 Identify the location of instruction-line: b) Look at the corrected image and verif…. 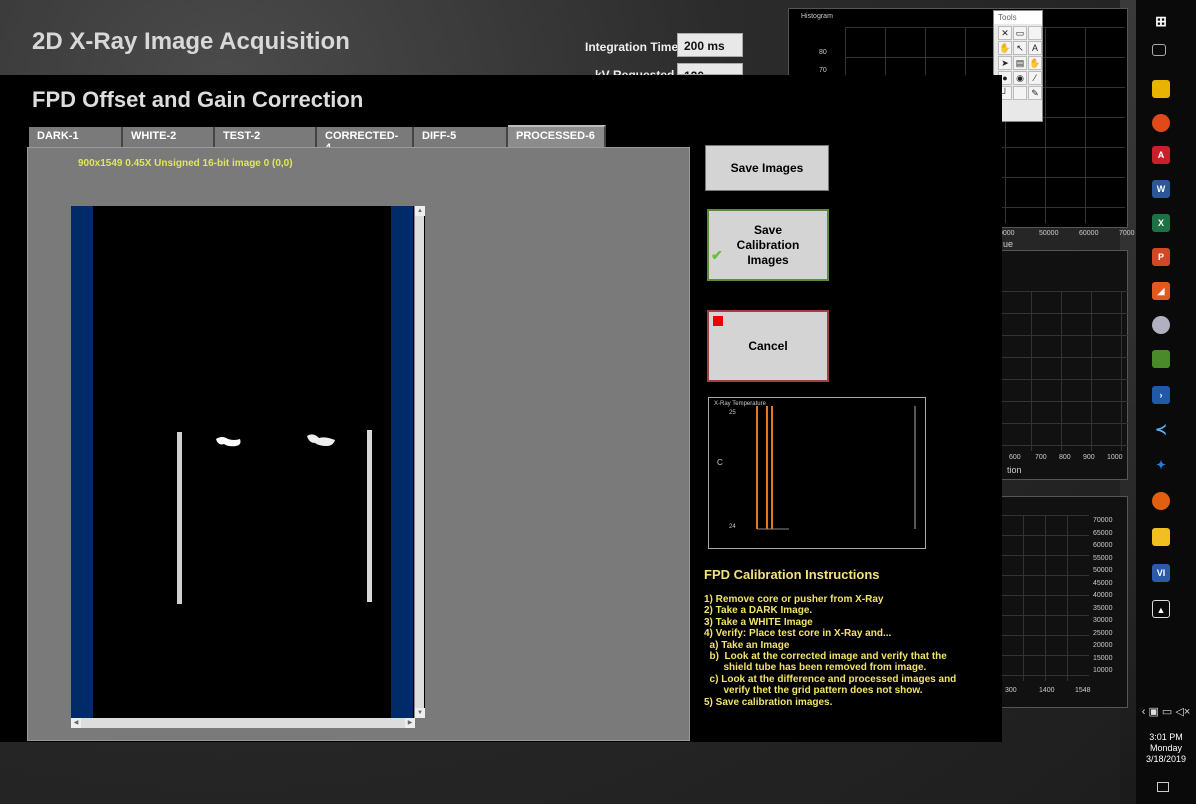
(825, 657).